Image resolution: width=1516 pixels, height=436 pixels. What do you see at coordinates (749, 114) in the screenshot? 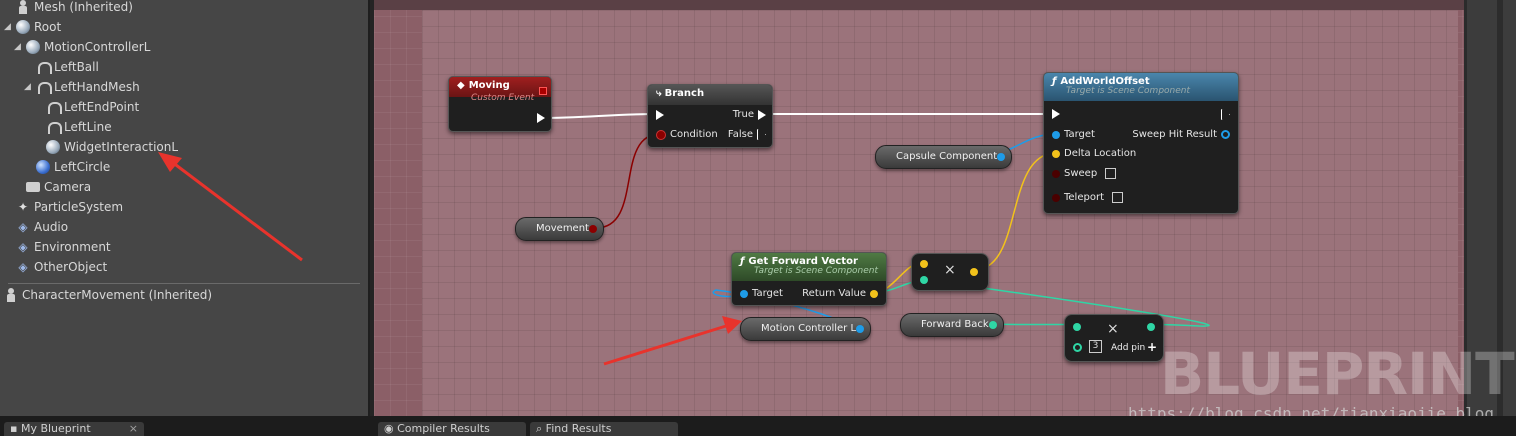
I see `branch-true-pin-row: True` at bounding box center [749, 114].